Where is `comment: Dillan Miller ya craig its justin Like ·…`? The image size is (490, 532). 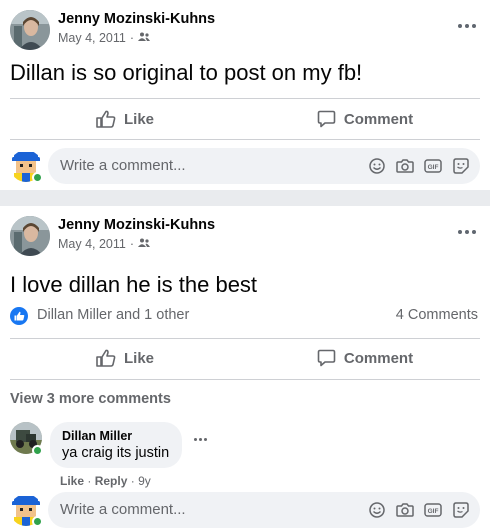
comment: Dillan Miller ya craig its justin Like ·… is located at coordinates (245, 457).